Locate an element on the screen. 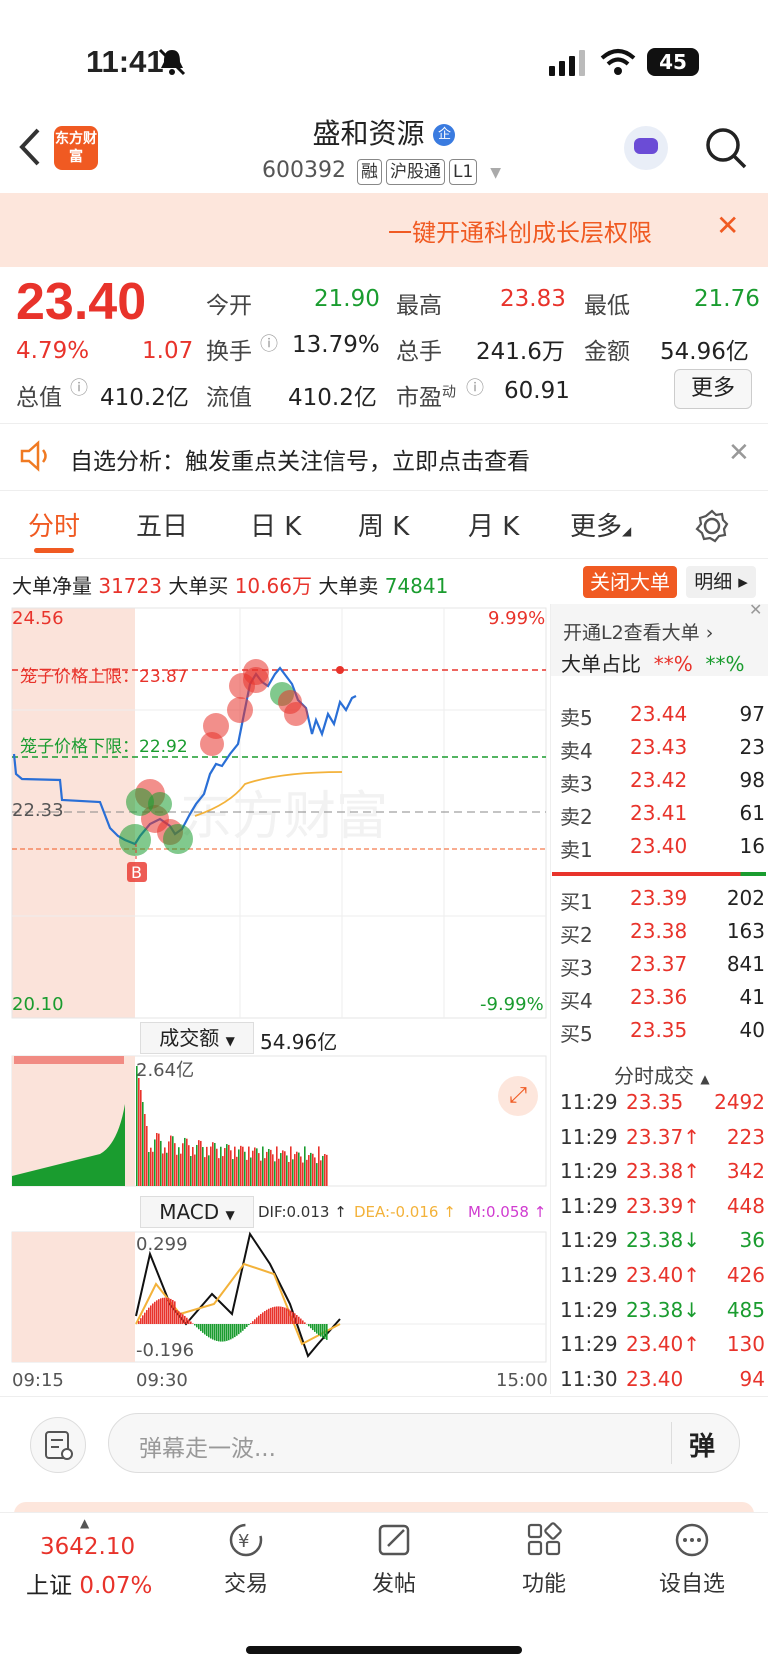 This screenshot has width=768, height=1671. expand-icon: ⤢ is located at coordinates (518, 1096).